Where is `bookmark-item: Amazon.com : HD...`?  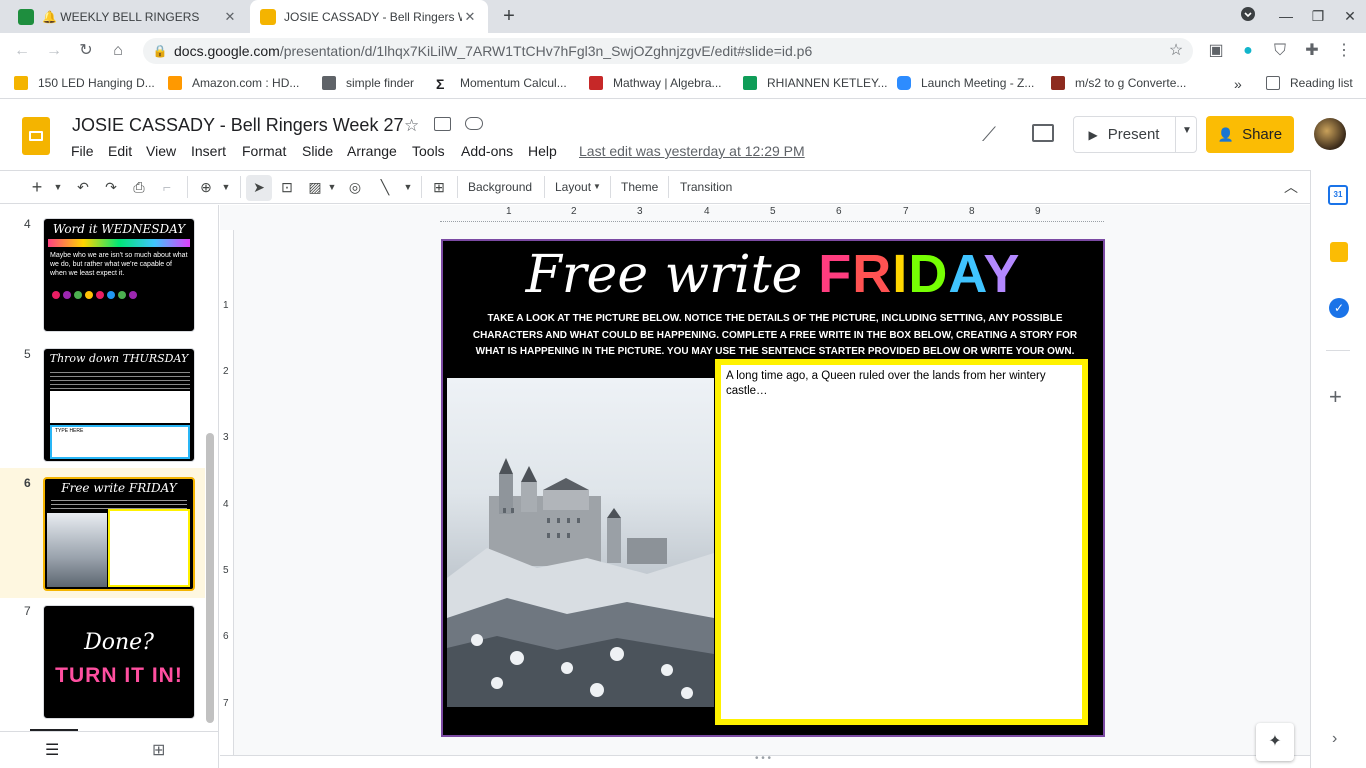
bookmark-item: Amazon.com : HD... is located at coordinates (233, 83).